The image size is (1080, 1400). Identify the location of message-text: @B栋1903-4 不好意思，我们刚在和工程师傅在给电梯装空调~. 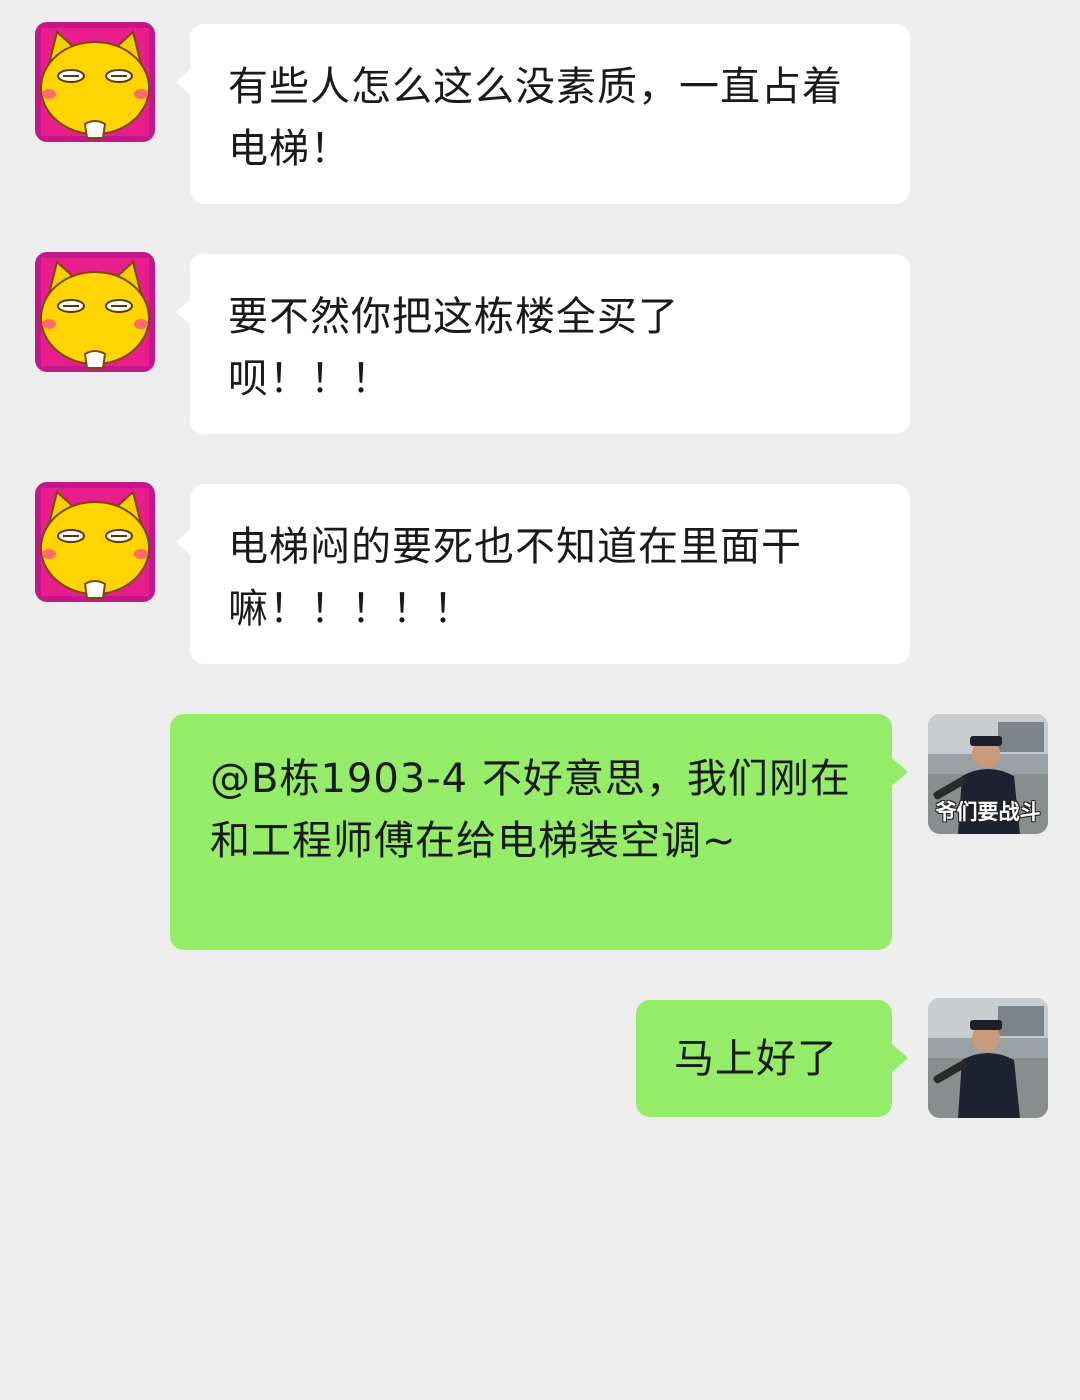
(530, 810).